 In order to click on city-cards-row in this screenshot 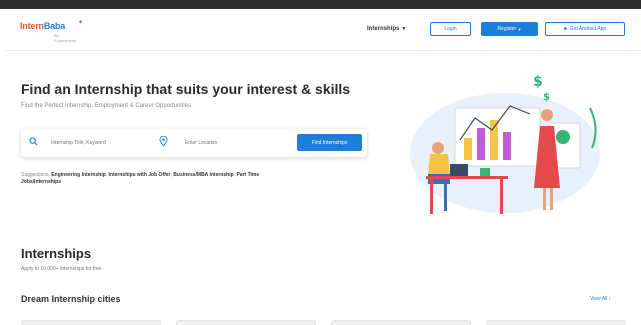, I will do `click(324, 321)`.